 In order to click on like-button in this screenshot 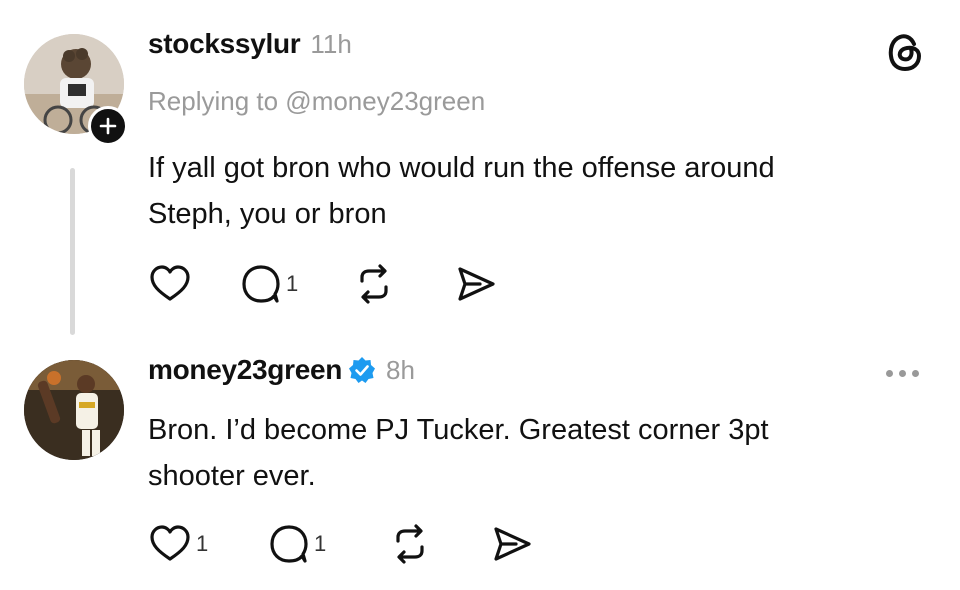, I will do `click(194, 284)`.